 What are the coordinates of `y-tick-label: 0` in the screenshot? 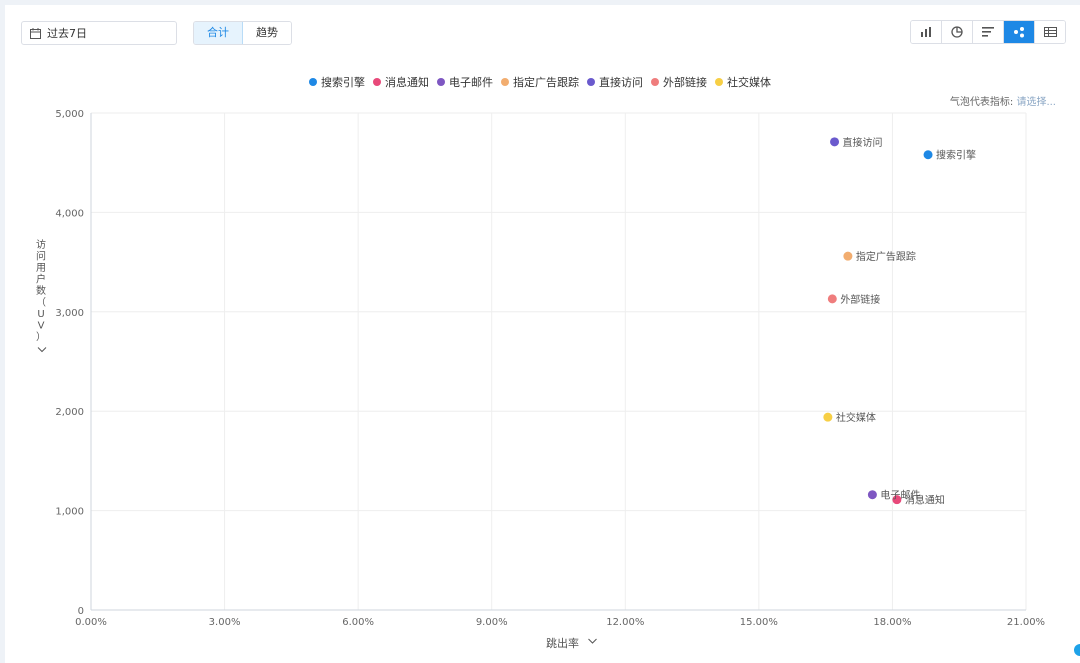 It's located at (81, 611).